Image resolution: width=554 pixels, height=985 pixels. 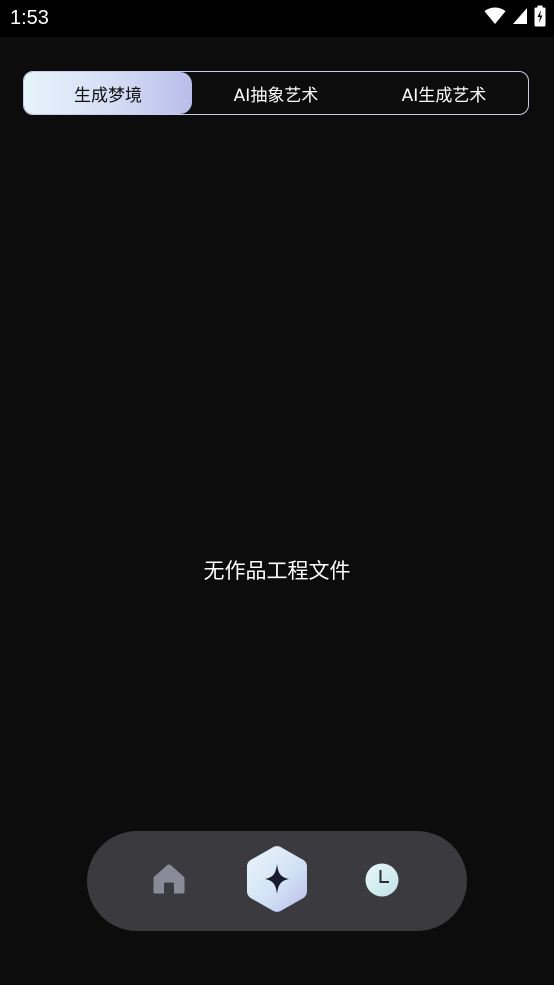 I want to click on sparkle-icon, so click(x=277, y=881).